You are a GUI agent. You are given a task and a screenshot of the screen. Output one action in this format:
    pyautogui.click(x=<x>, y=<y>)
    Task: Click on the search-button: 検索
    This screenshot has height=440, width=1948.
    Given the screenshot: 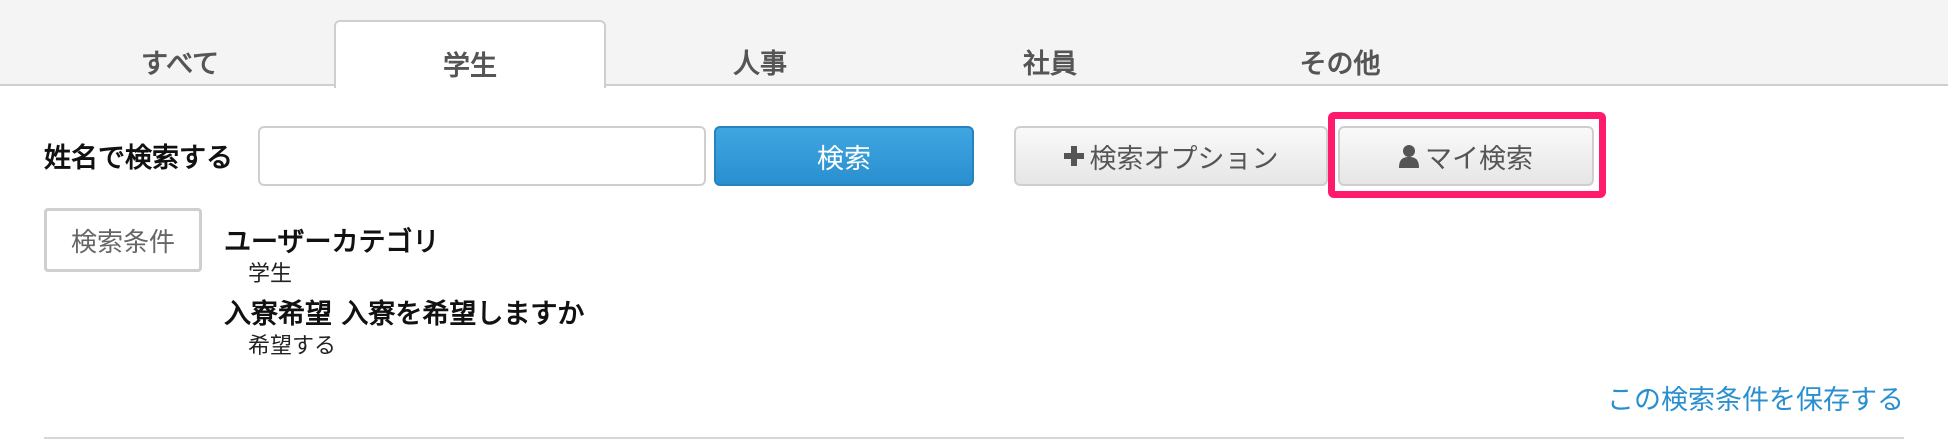 What is the action you would take?
    pyautogui.click(x=844, y=156)
    